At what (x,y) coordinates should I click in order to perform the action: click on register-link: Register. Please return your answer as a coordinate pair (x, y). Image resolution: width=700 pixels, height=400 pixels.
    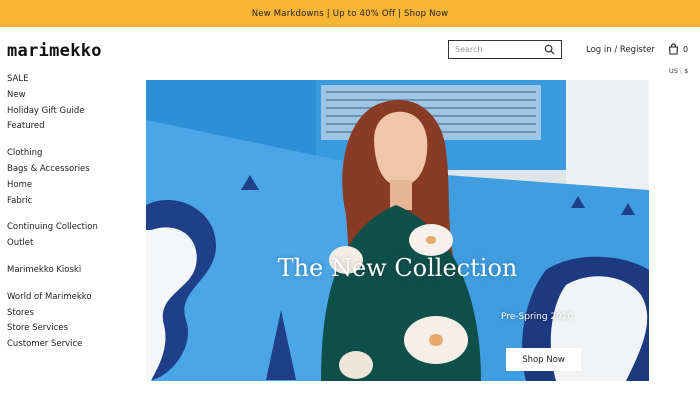
    Looking at the image, I should click on (637, 50).